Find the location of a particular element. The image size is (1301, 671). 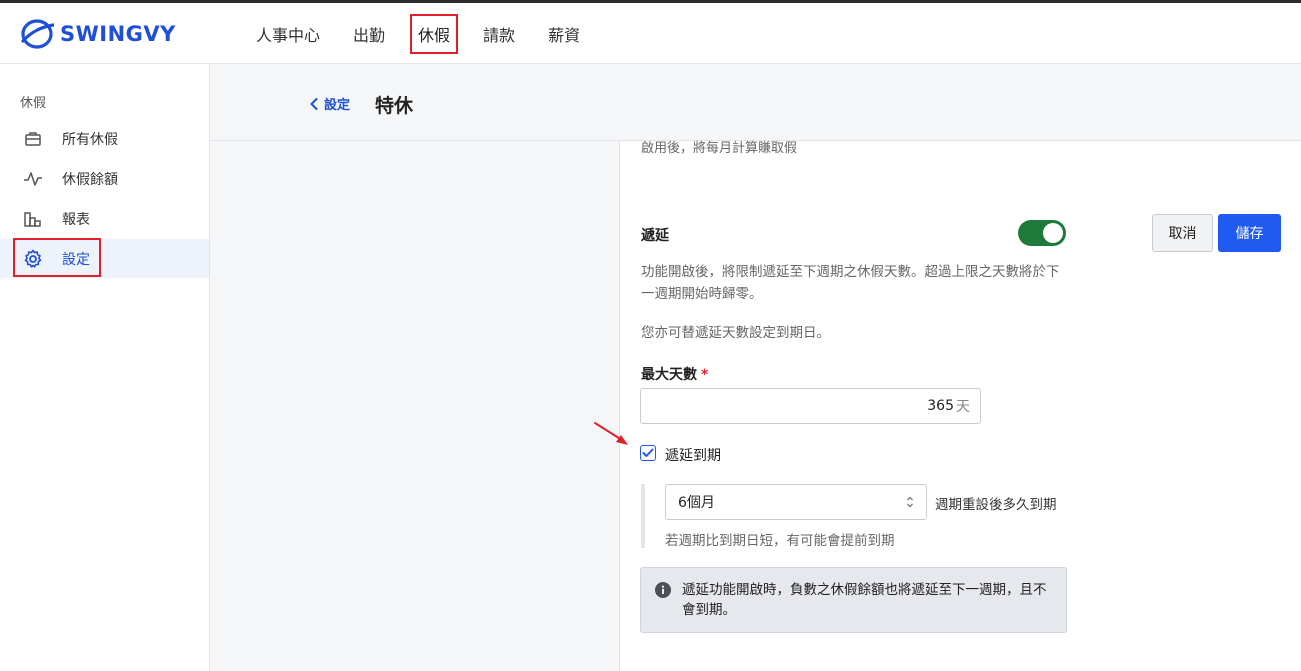

info-box: 遞延功能開啟時，負數之休假餘額也將遞延至下一週期，且不會到期。 is located at coordinates (853, 600).